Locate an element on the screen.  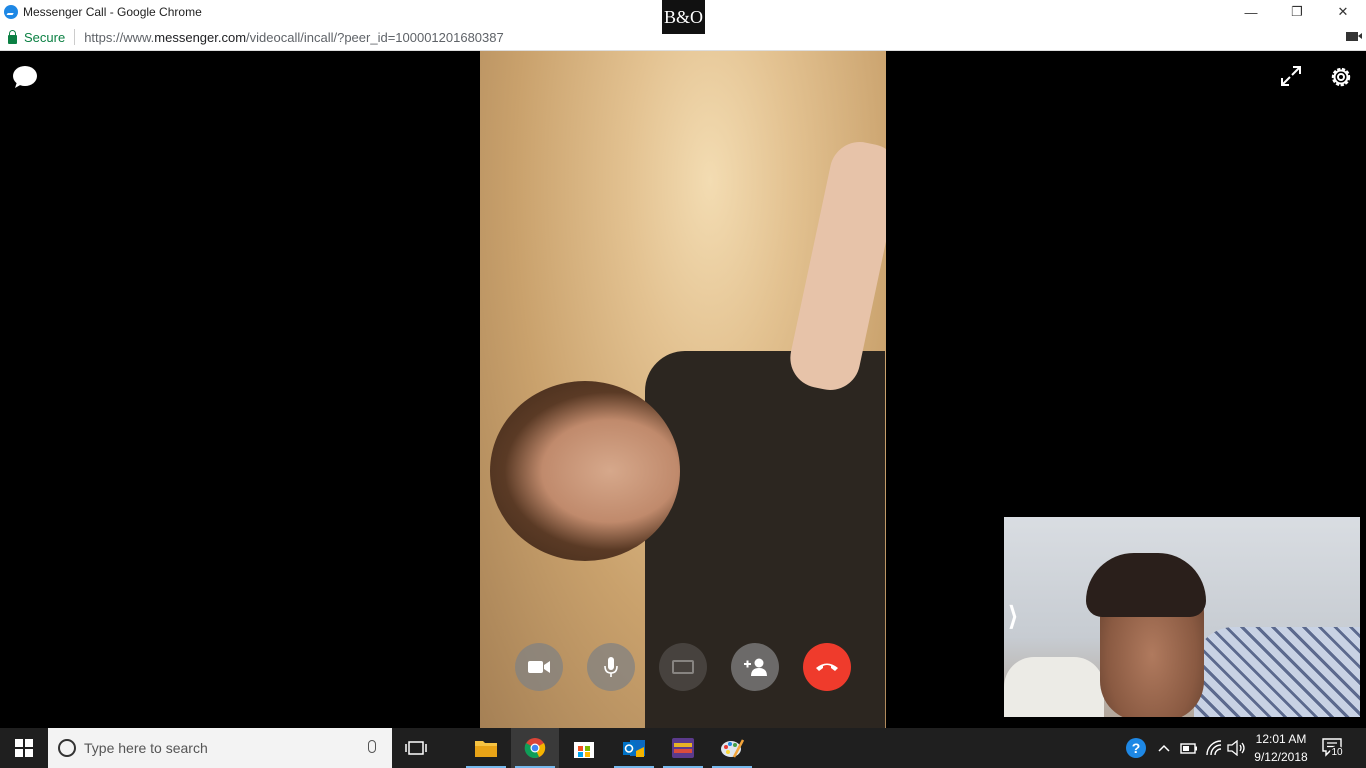
battery-tray-button is located at coordinates (1189, 748).